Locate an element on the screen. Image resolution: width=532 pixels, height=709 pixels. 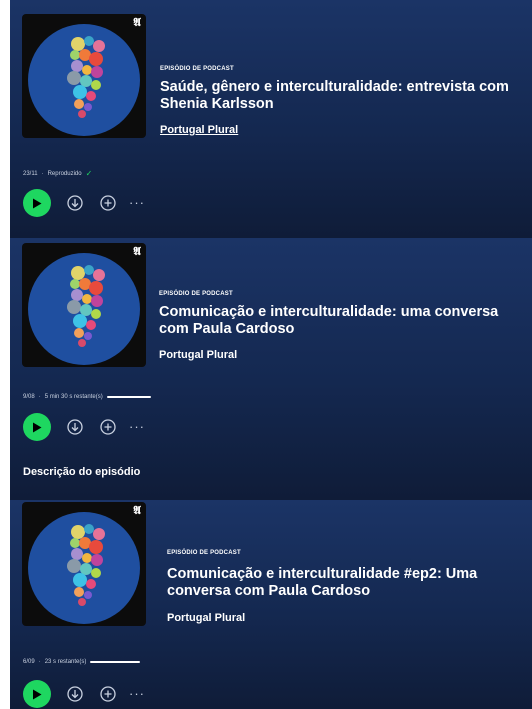
episode-status: 5 min 30 s restante(s) is located at coordinates (73, 397).